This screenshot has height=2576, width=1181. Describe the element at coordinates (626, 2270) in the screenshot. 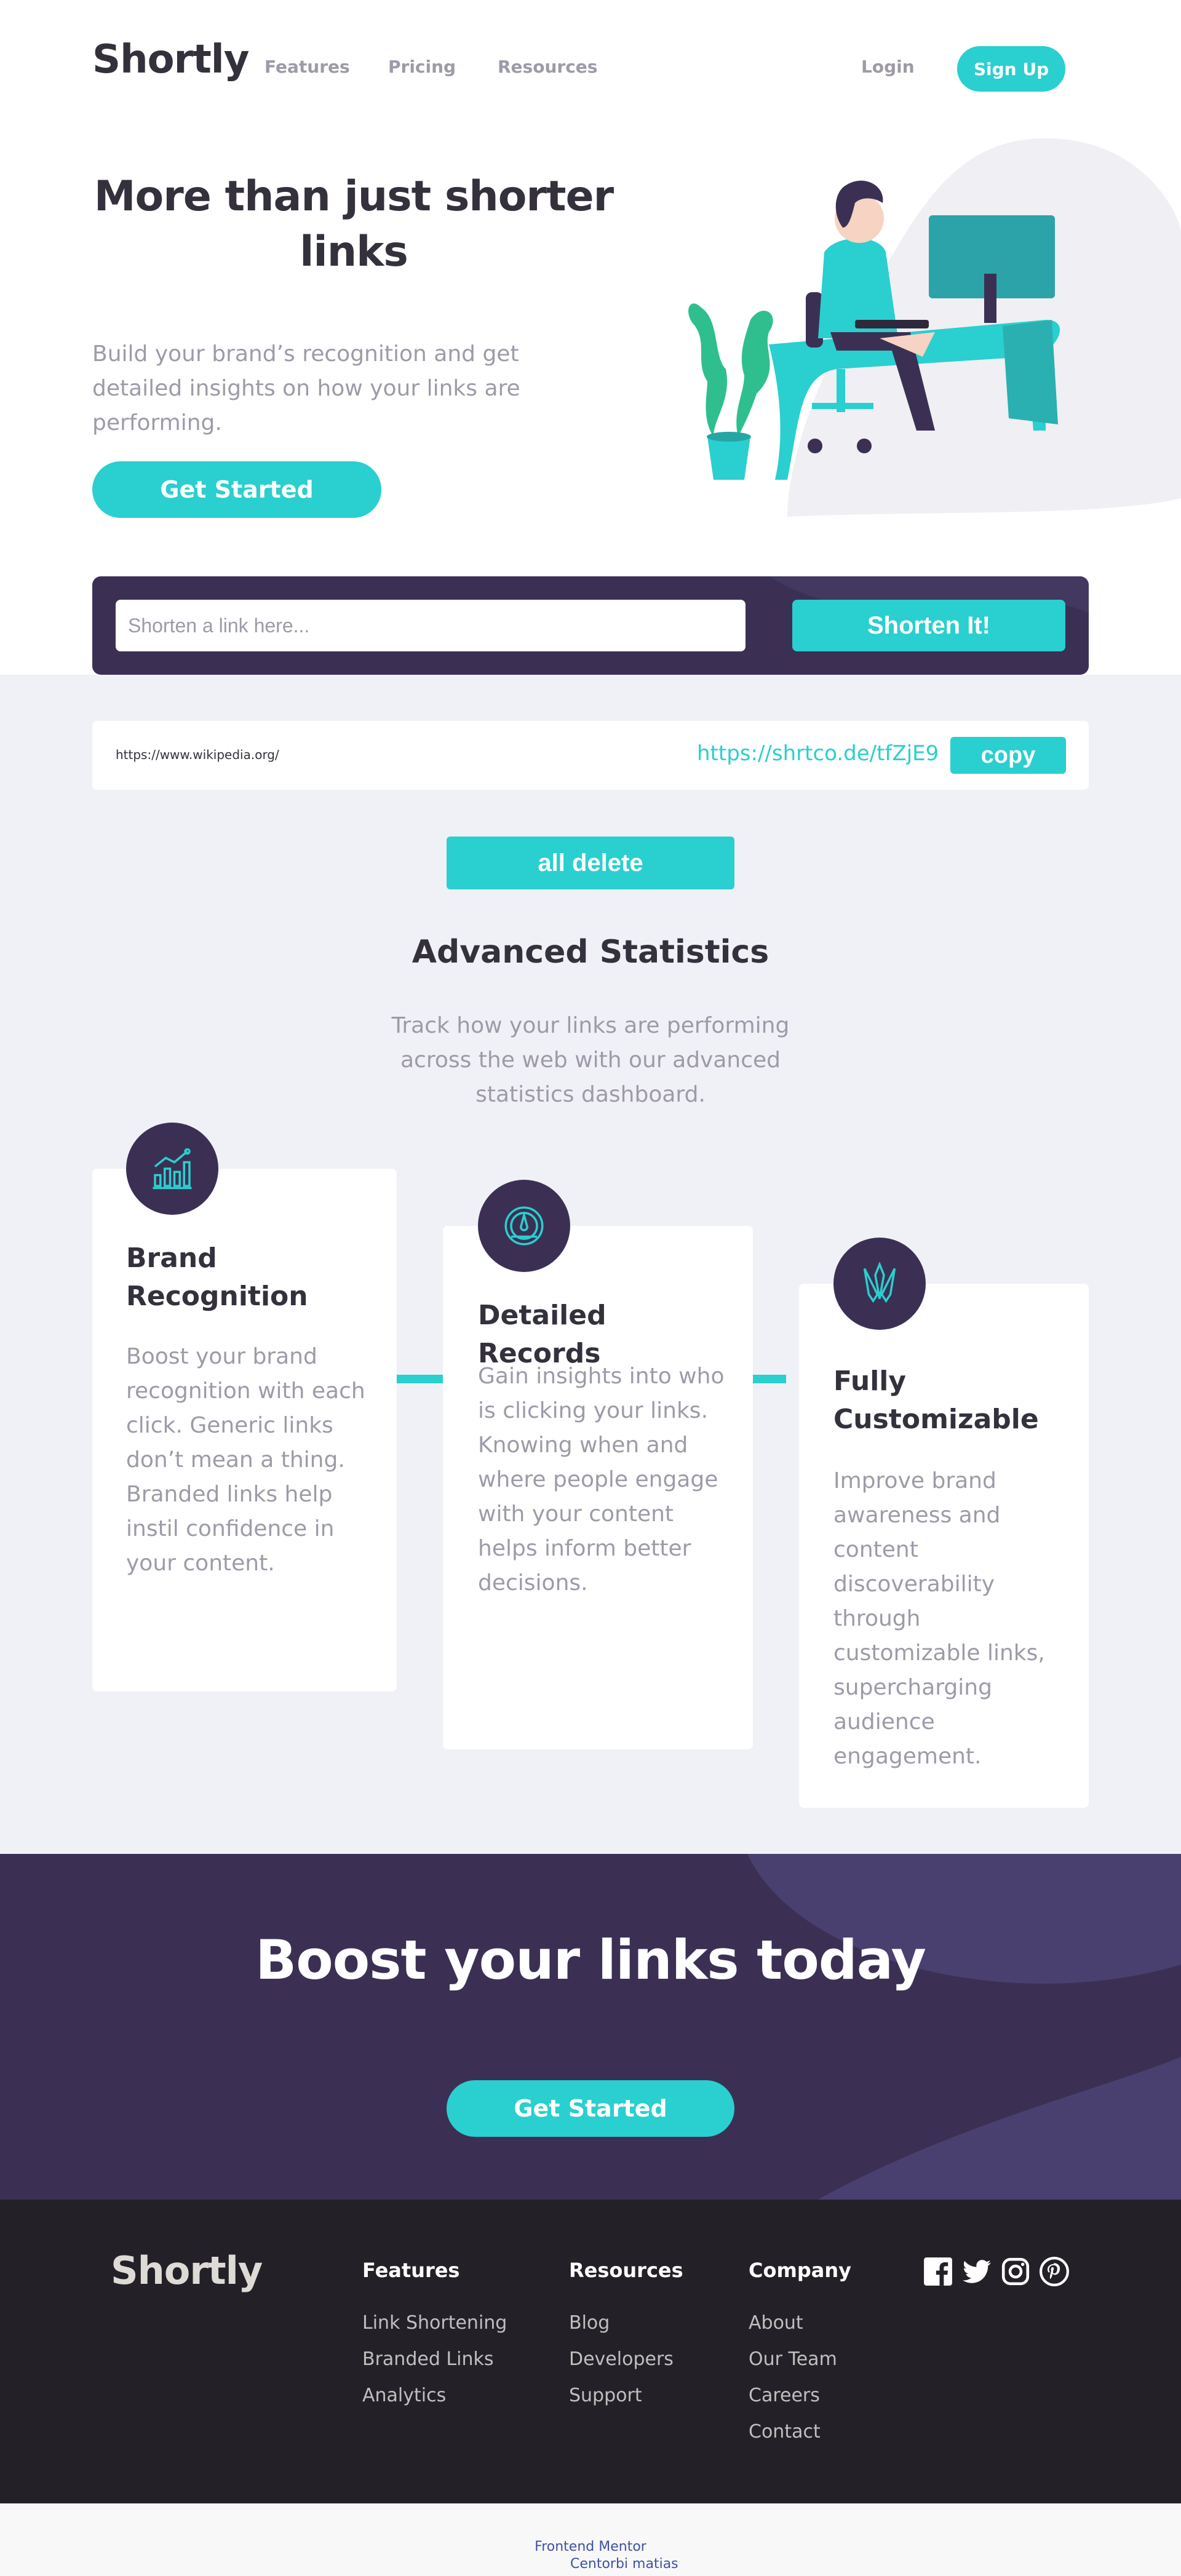

I see `footer-heading-resources: Resources` at that location.